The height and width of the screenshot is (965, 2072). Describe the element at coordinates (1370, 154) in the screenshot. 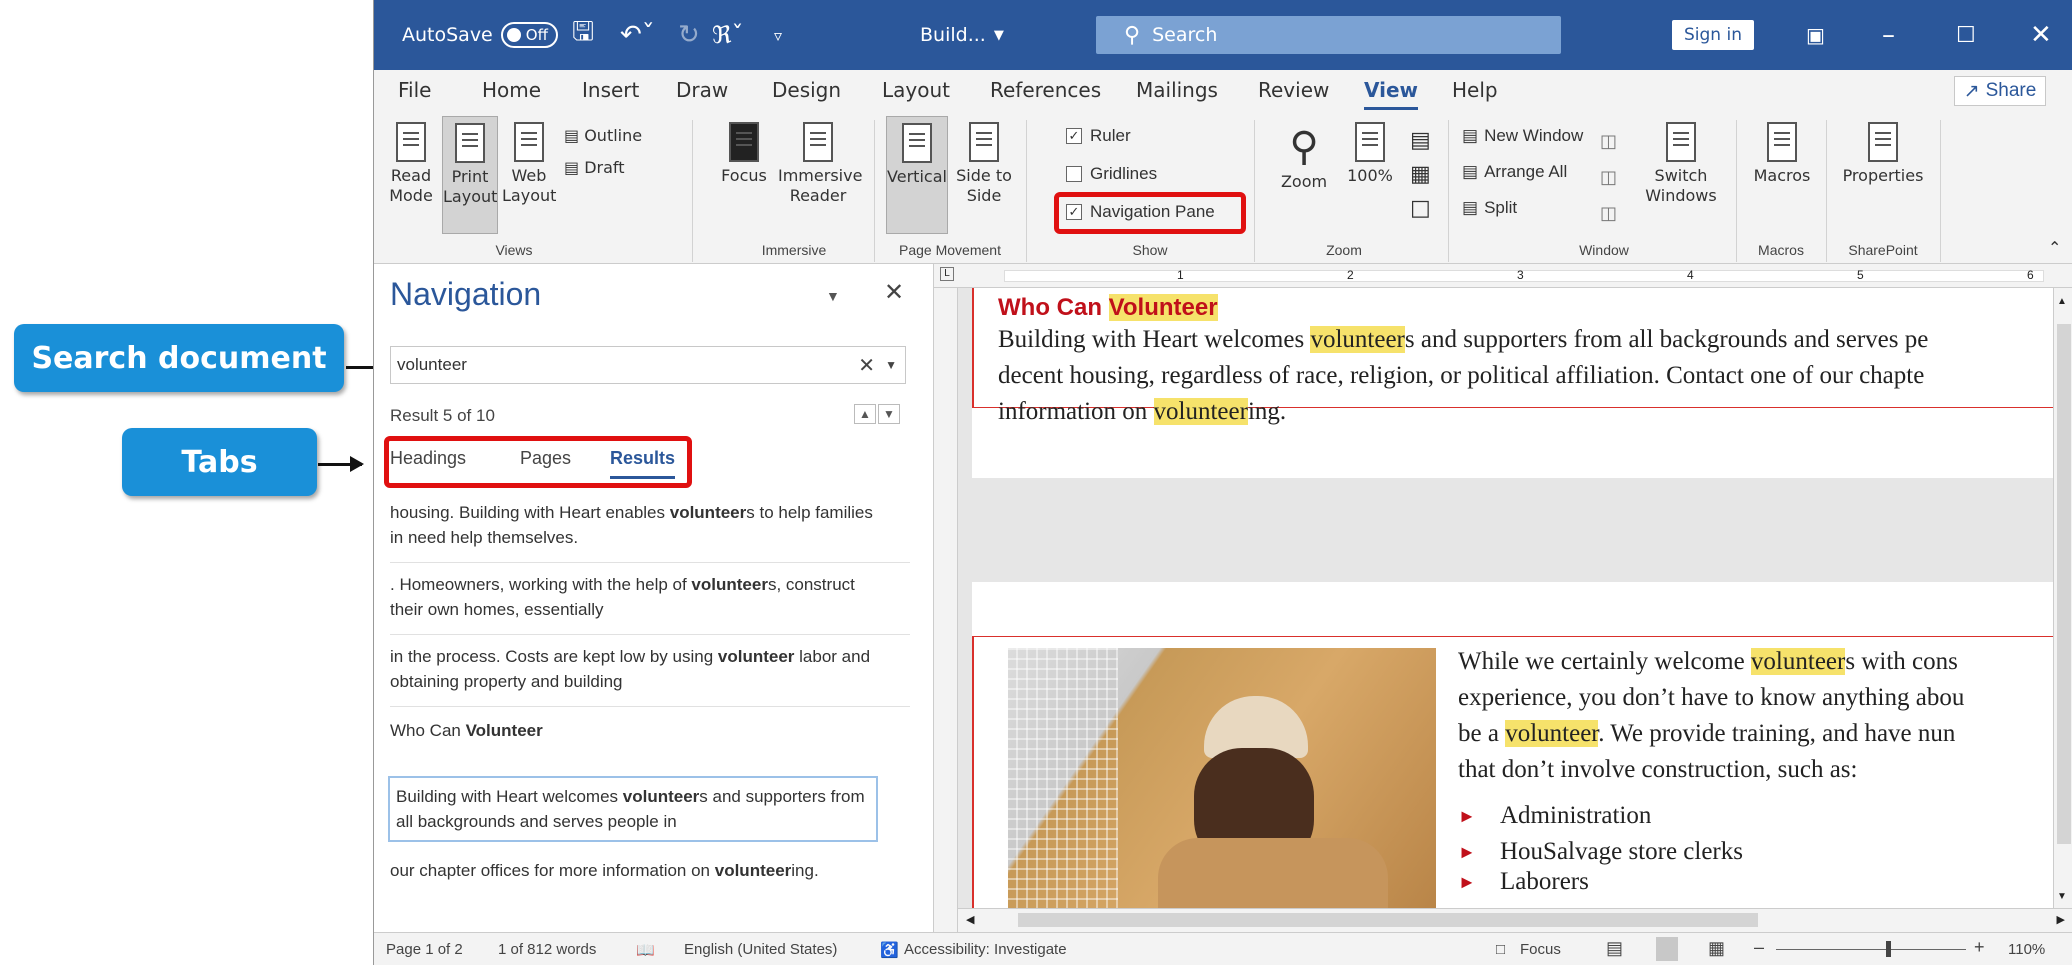

I see `zoom-100-button: 100%` at that location.